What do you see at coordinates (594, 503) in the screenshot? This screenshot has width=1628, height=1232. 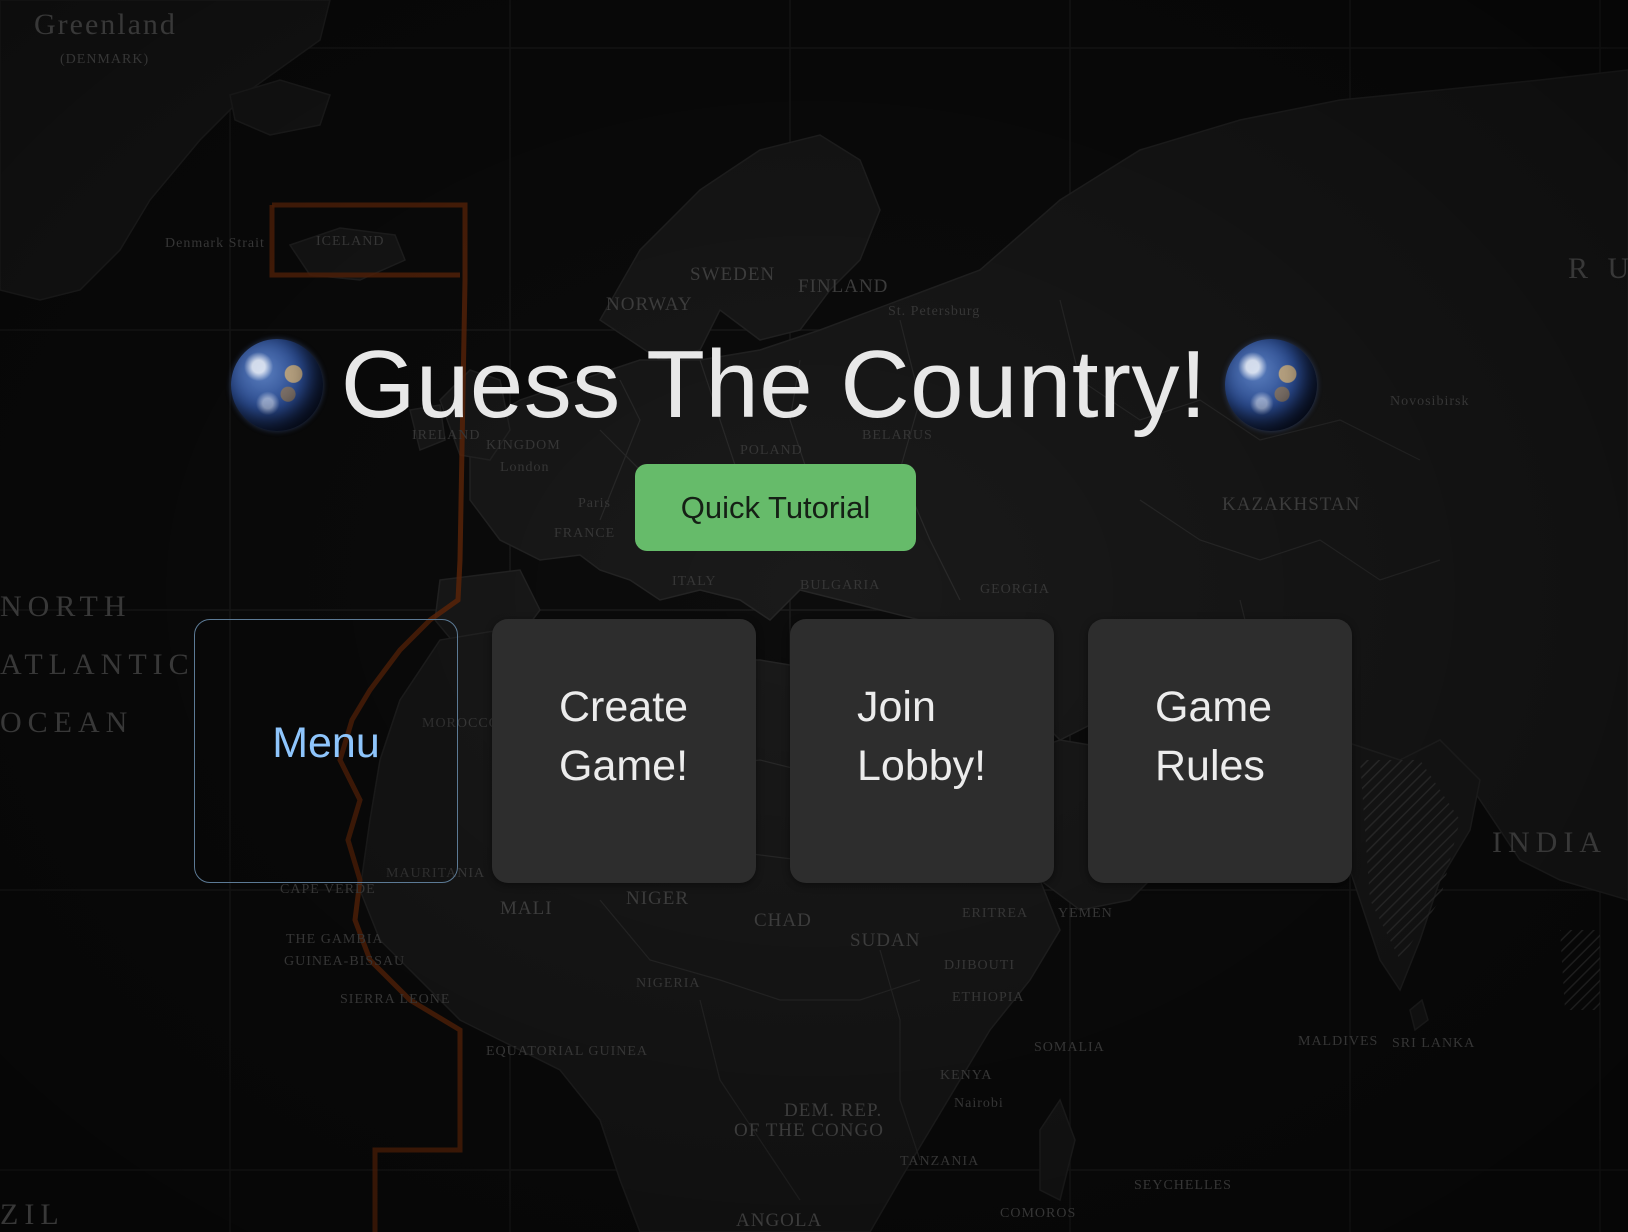 I see `map-label-paris: Paris` at bounding box center [594, 503].